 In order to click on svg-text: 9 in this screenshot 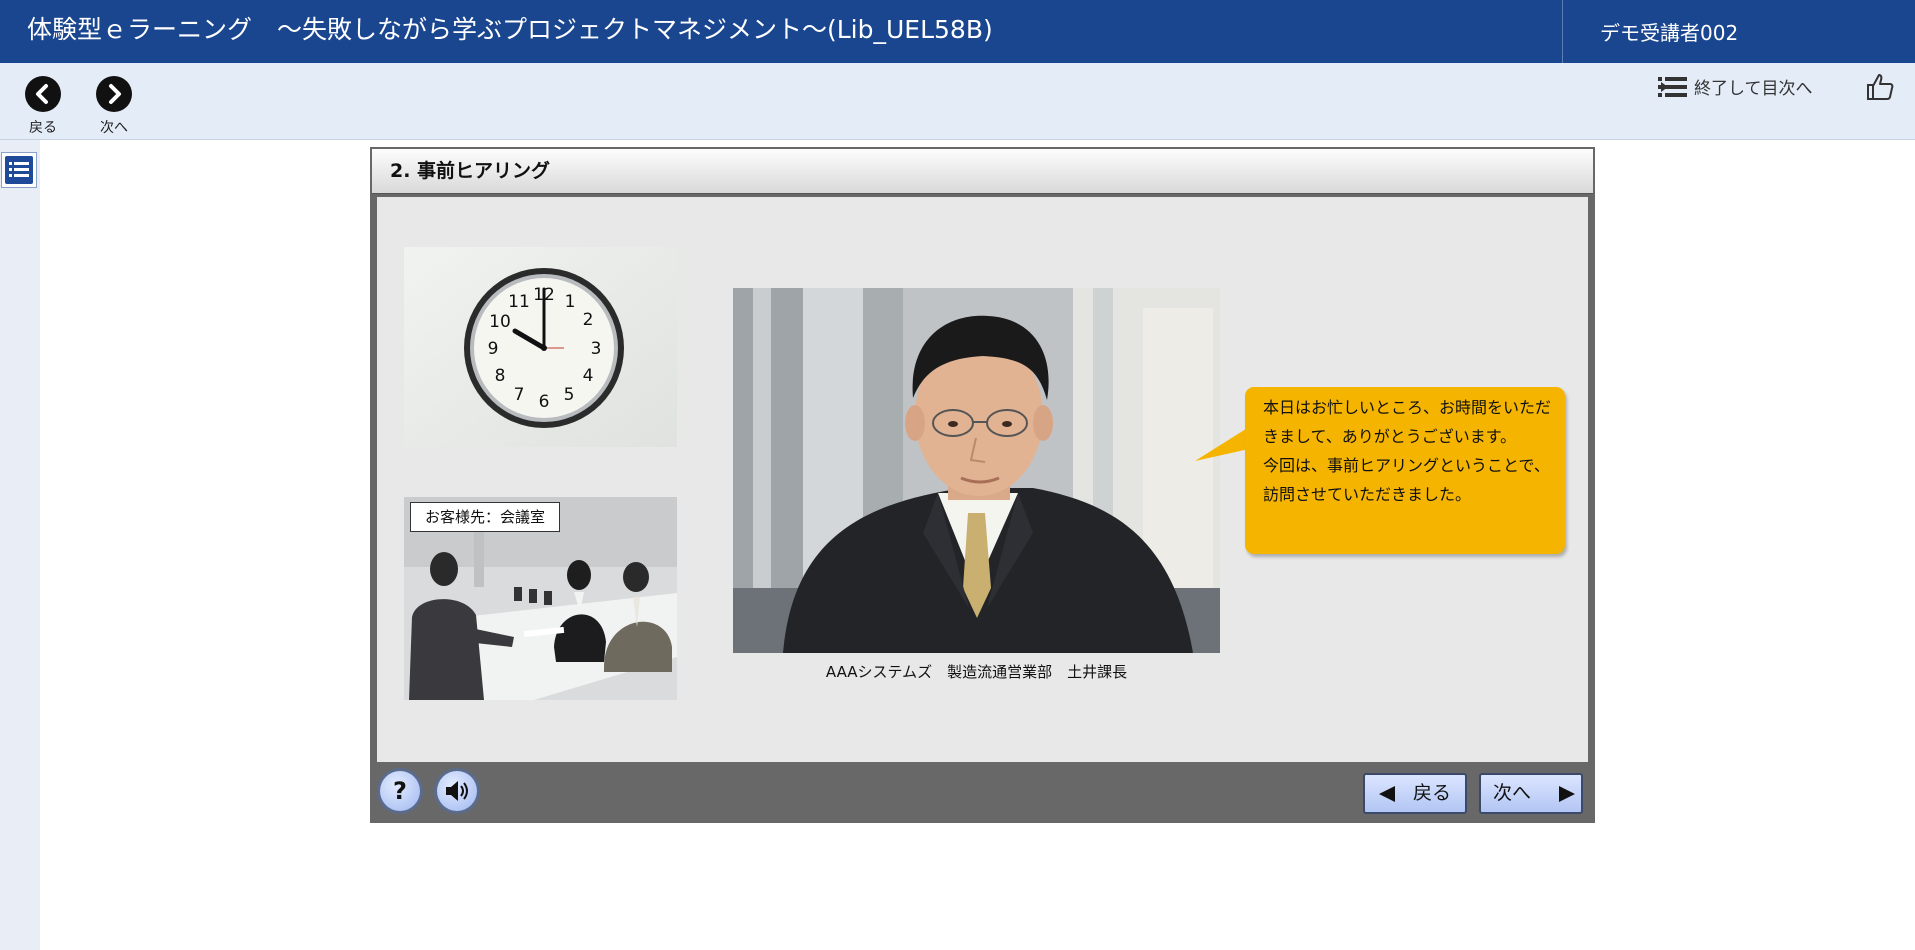, I will do `click(493, 349)`.